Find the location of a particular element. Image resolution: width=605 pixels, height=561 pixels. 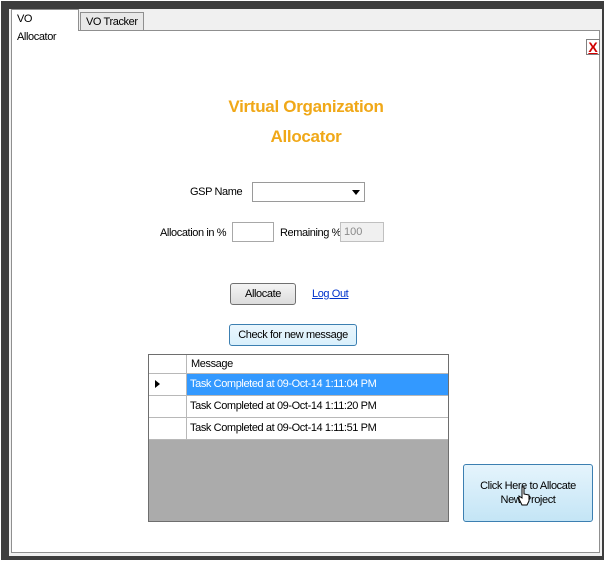

table-row: Task Completed at 09-Oct-14 1:11:04 PM is located at coordinates (298, 385).